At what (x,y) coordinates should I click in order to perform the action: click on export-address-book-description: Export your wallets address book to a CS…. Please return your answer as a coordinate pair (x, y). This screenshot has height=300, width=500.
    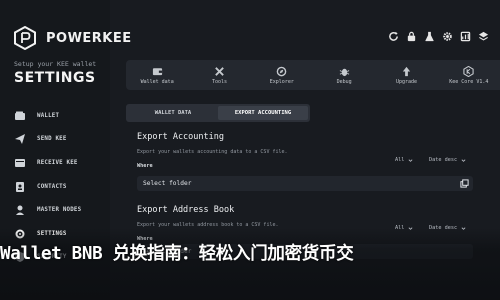
    Looking at the image, I should click on (208, 225).